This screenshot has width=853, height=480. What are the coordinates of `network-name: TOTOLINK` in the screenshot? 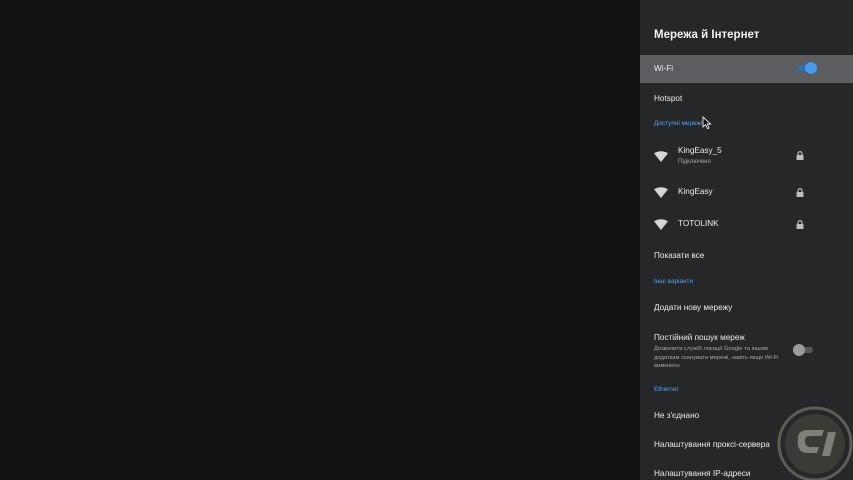 It's located at (698, 223).